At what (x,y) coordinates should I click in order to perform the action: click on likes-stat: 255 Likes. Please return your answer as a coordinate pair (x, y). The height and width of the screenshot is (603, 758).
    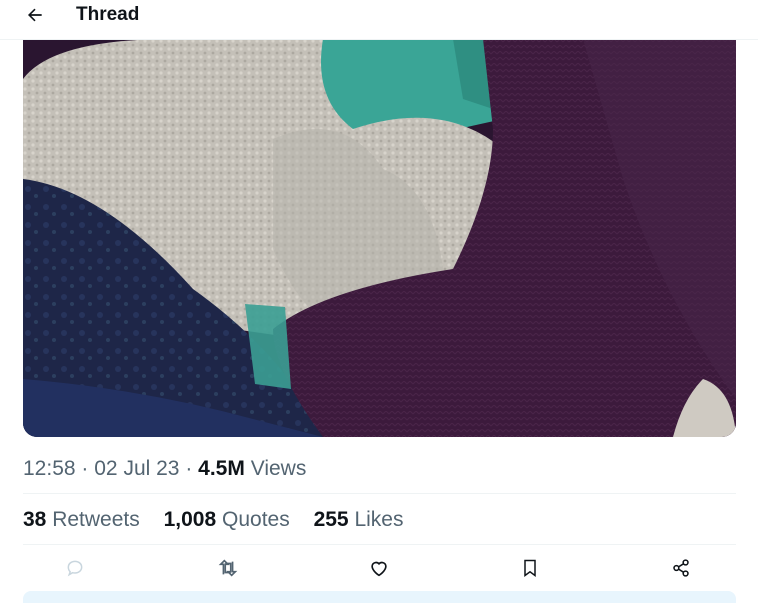
    Looking at the image, I should click on (359, 520).